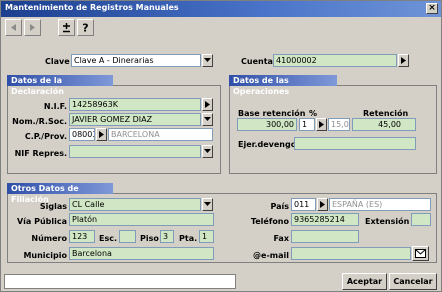 This screenshot has height=292, width=442. What do you see at coordinates (206, 236) in the screenshot?
I see `pta-field: 1` at bounding box center [206, 236].